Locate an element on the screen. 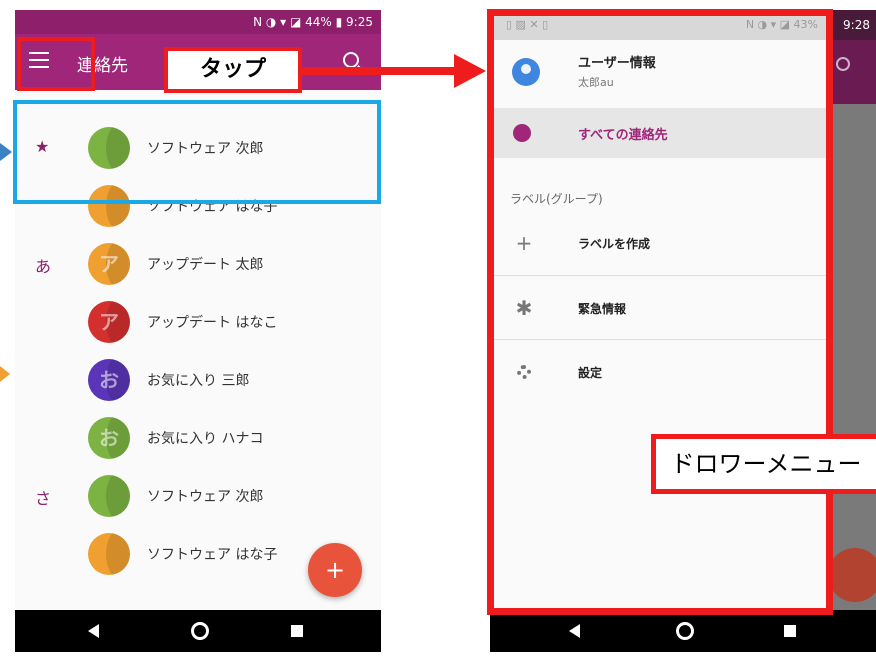 This screenshot has width=876, height=659. status-time: 9:28 is located at coordinates (856, 25).